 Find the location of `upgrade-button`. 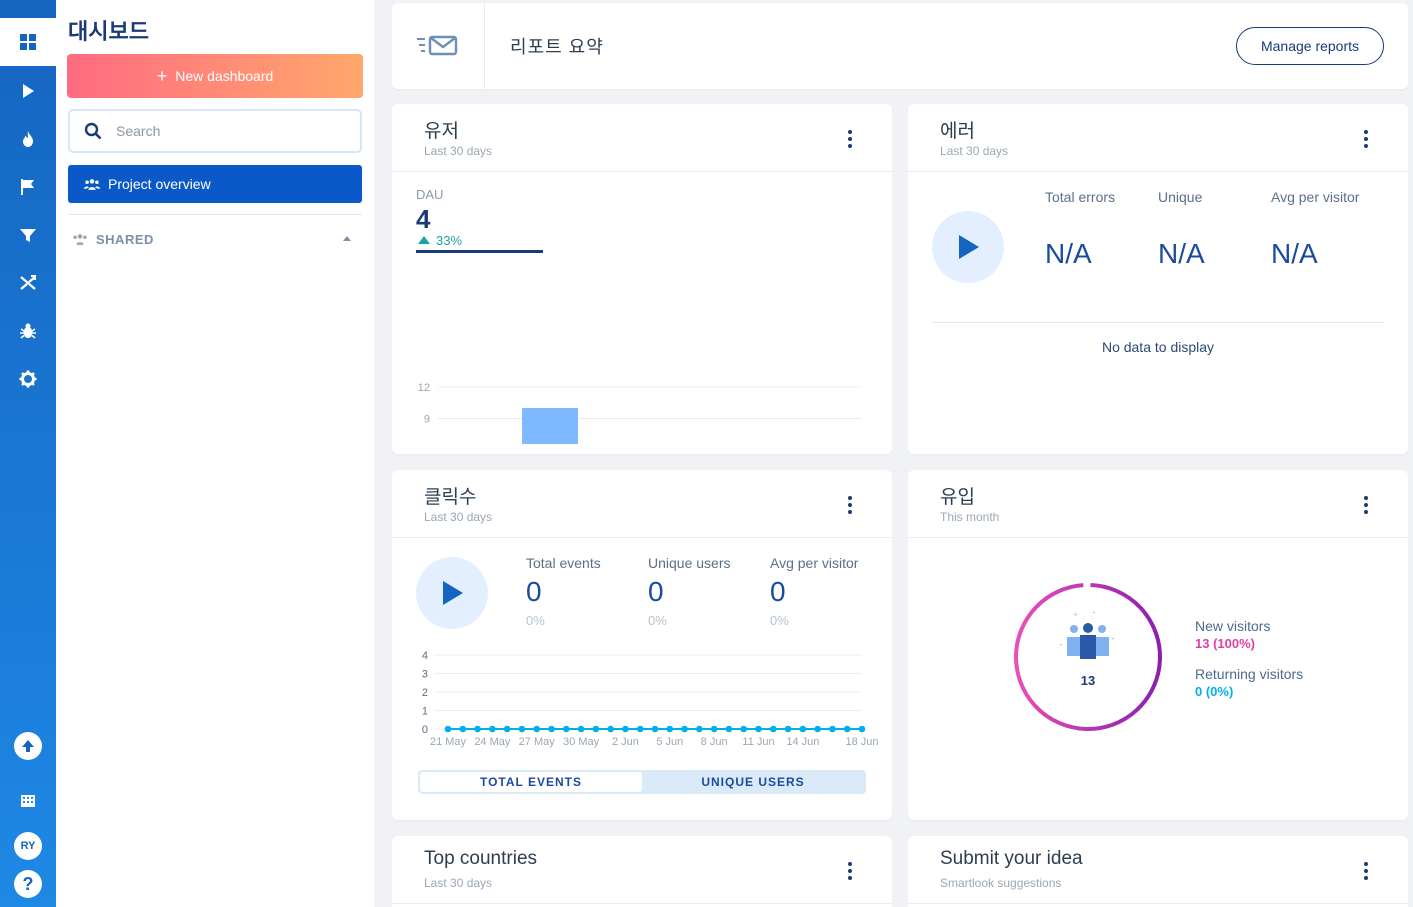

upgrade-button is located at coordinates (28, 746).